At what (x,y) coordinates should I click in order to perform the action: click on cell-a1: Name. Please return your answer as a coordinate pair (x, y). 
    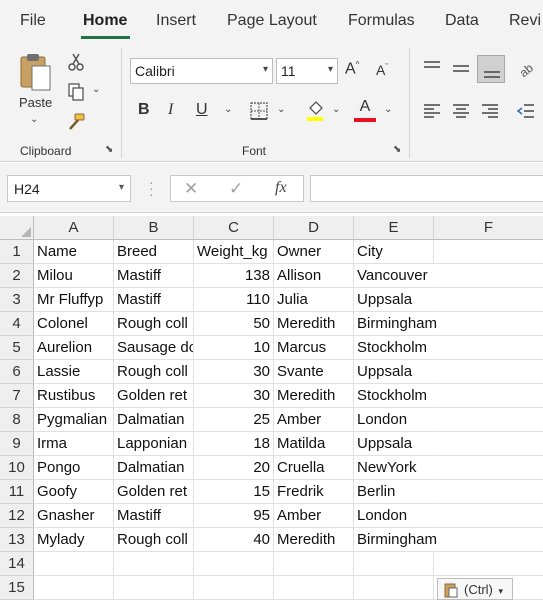
    Looking at the image, I should click on (74, 252).